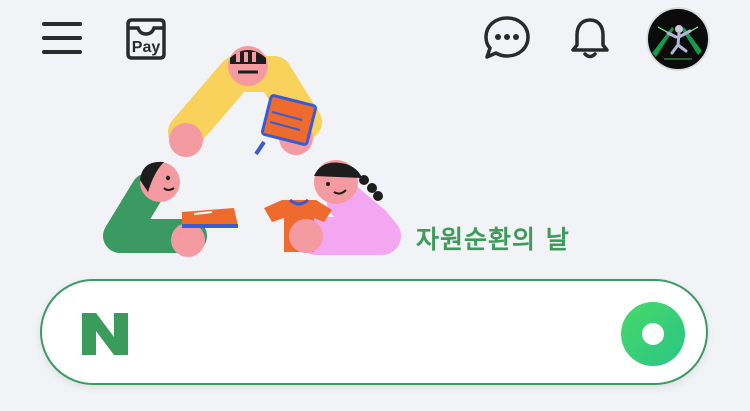 The image size is (750, 411). What do you see at coordinates (493, 238) in the screenshot?
I see `doodle-caption: 자원순환의 날` at bounding box center [493, 238].